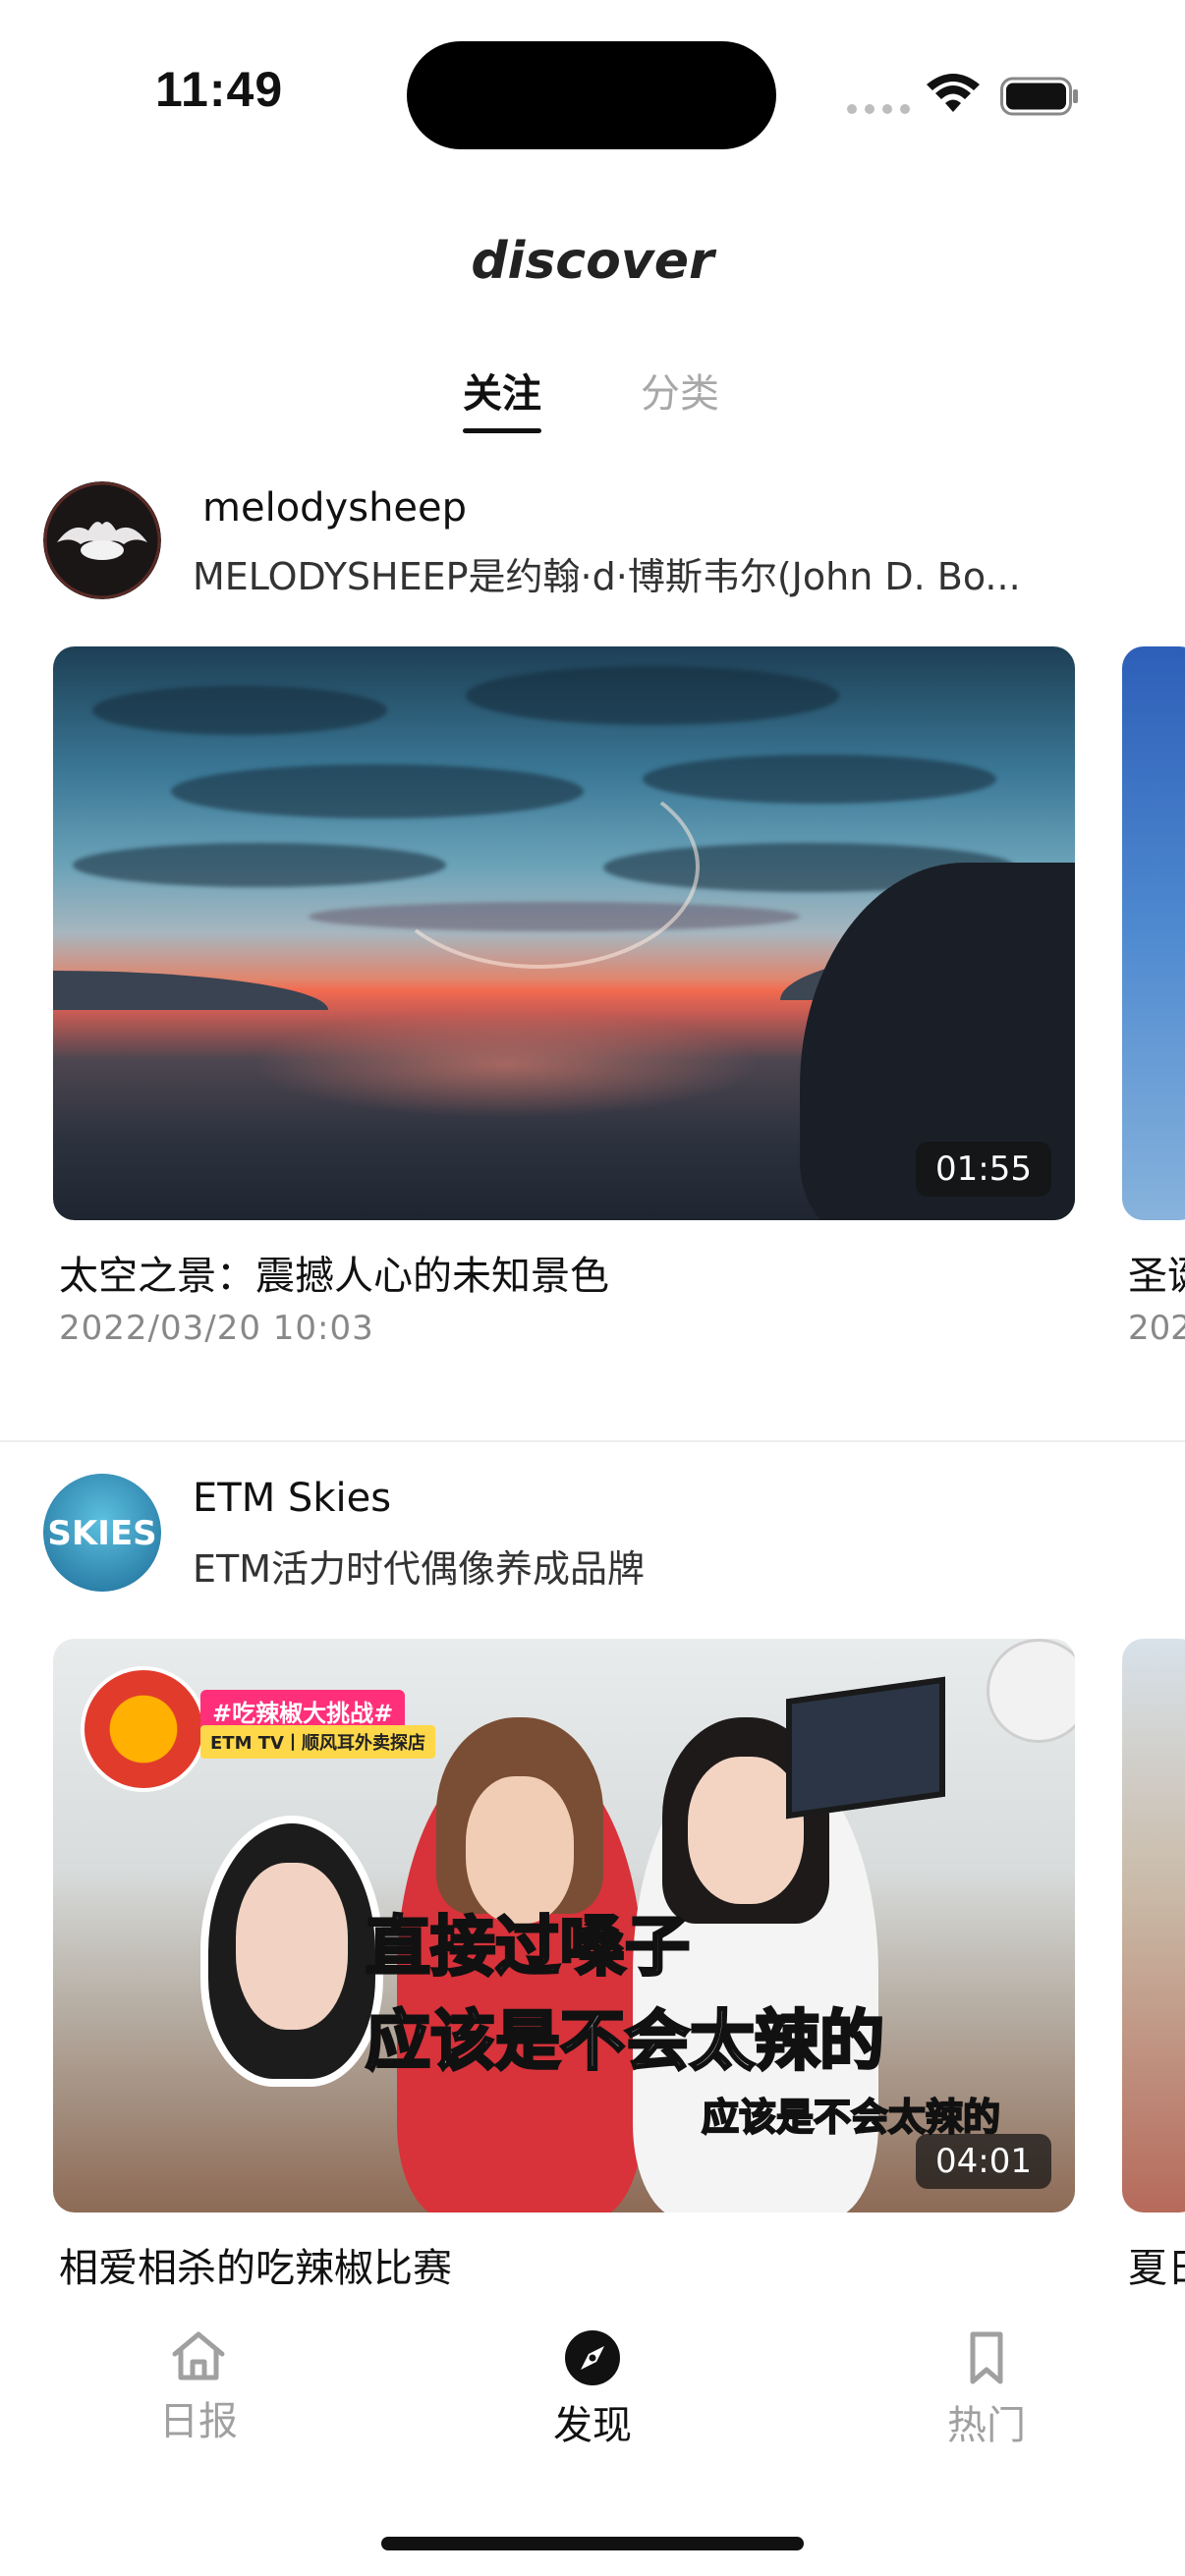 This screenshot has height=2576, width=1185. Describe the element at coordinates (987, 2389) in the screenshot. I see `nav-item-hot: 热门` at that location.